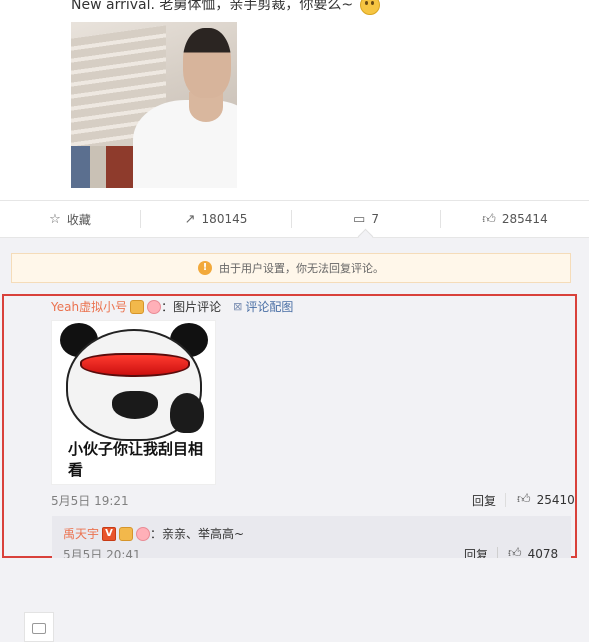 This screenshot has width=589, height=642. Describe the element at coordinates (269, 306) in the screenshot. I see `comment-image-link: 评论配图` at that location.